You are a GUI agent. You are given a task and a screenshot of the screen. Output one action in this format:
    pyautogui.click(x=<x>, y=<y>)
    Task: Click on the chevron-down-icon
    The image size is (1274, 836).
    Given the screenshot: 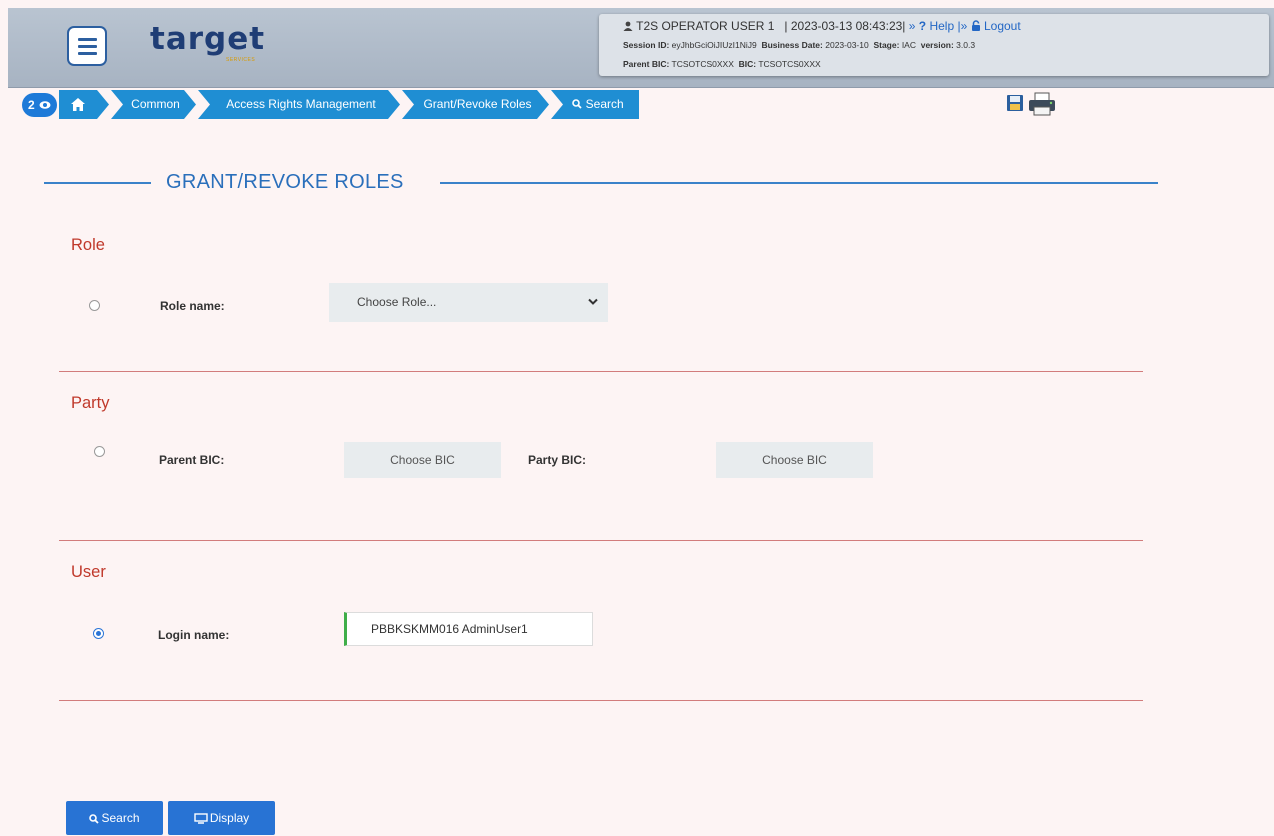 What is the action you would take?
    pyautogui.click(x=593, y=301)
    